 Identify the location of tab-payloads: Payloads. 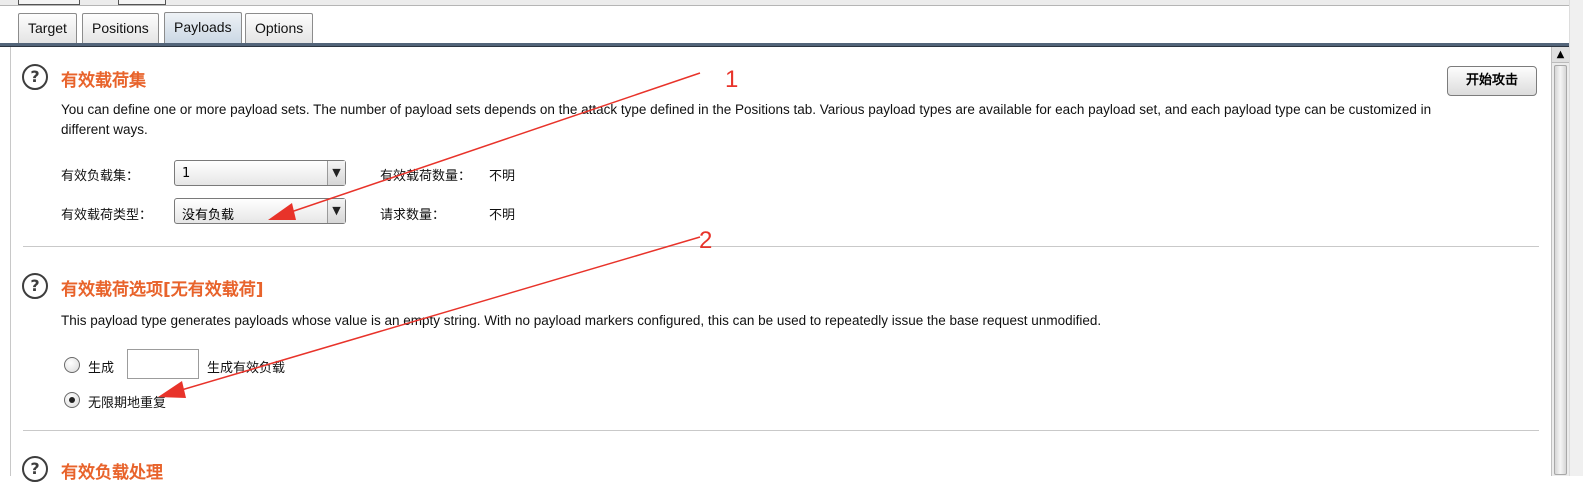
(203, 28).